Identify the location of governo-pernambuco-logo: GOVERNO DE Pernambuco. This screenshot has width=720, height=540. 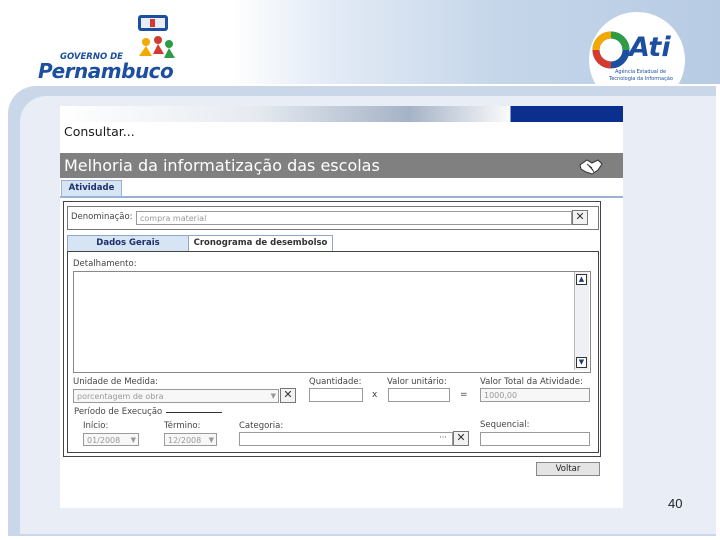
(119, 47).